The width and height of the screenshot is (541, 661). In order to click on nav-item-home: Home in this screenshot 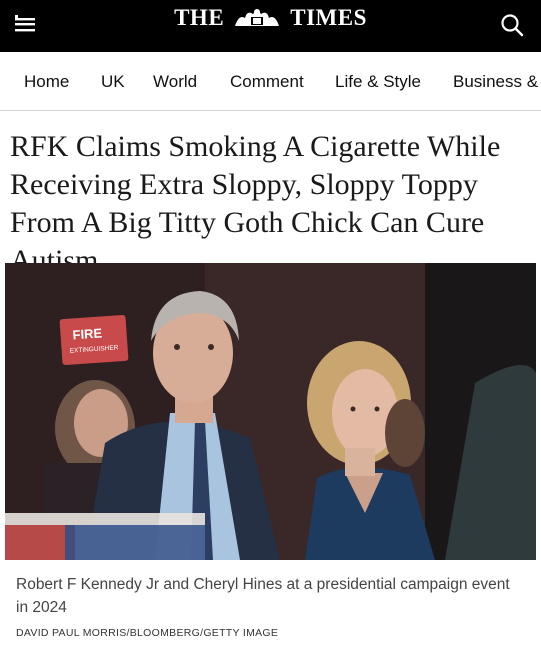, I will do `click(46, 82)`.